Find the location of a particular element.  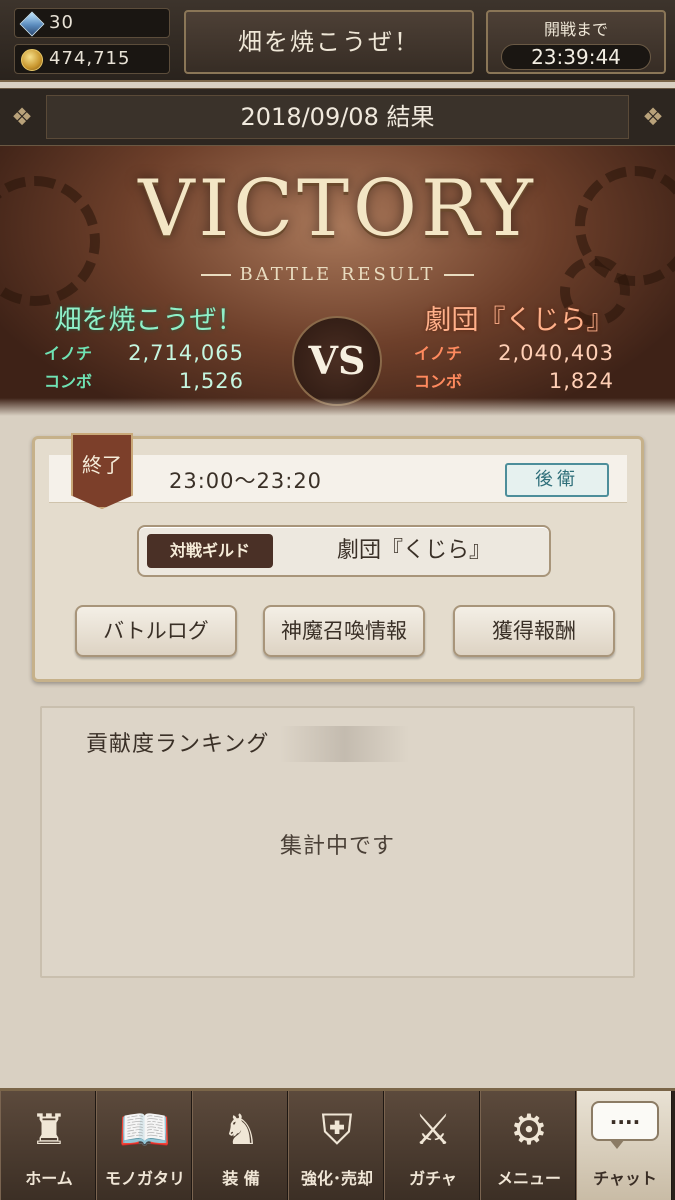

nav-chat-label: チャット is located at coordinates (625, 1178).